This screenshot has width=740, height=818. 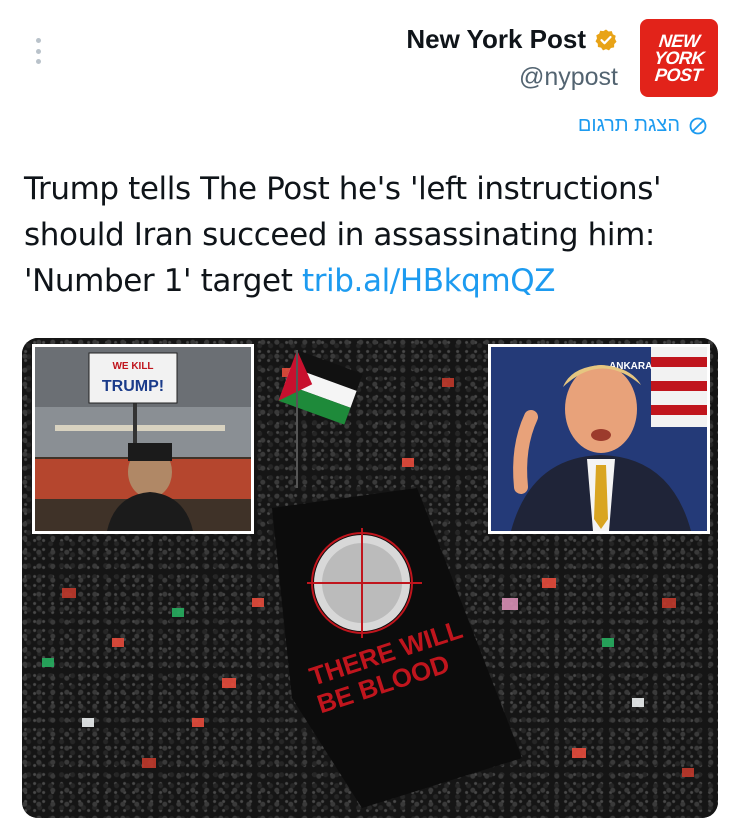 I want to click on author-handle: @nypost, so click(x=568, y=77).